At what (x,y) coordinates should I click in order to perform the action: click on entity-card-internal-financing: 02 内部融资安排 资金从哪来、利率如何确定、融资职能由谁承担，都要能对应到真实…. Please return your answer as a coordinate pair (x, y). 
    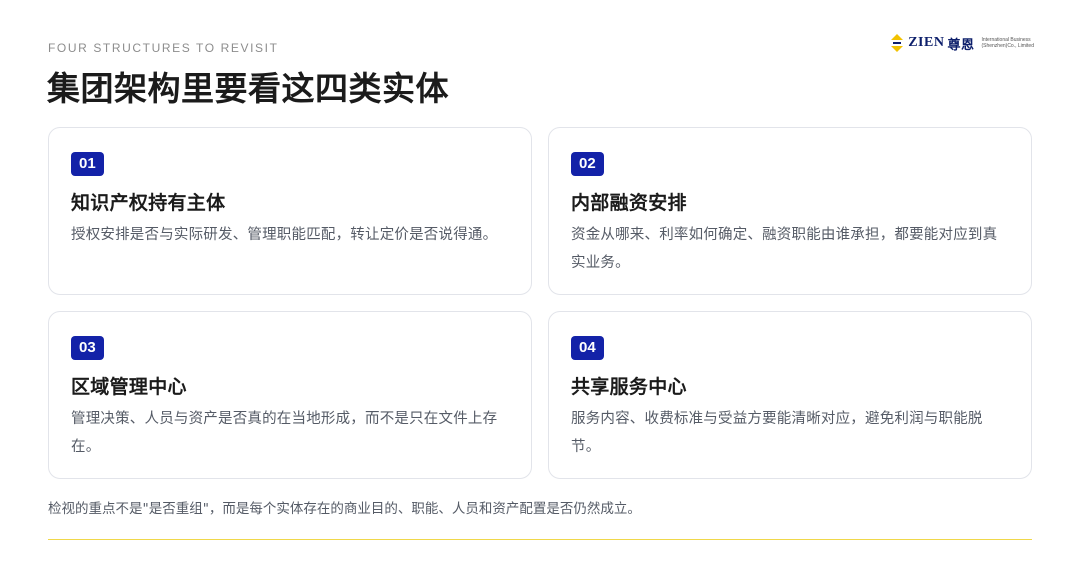
    Looking at the image, I should click on (790, 211).